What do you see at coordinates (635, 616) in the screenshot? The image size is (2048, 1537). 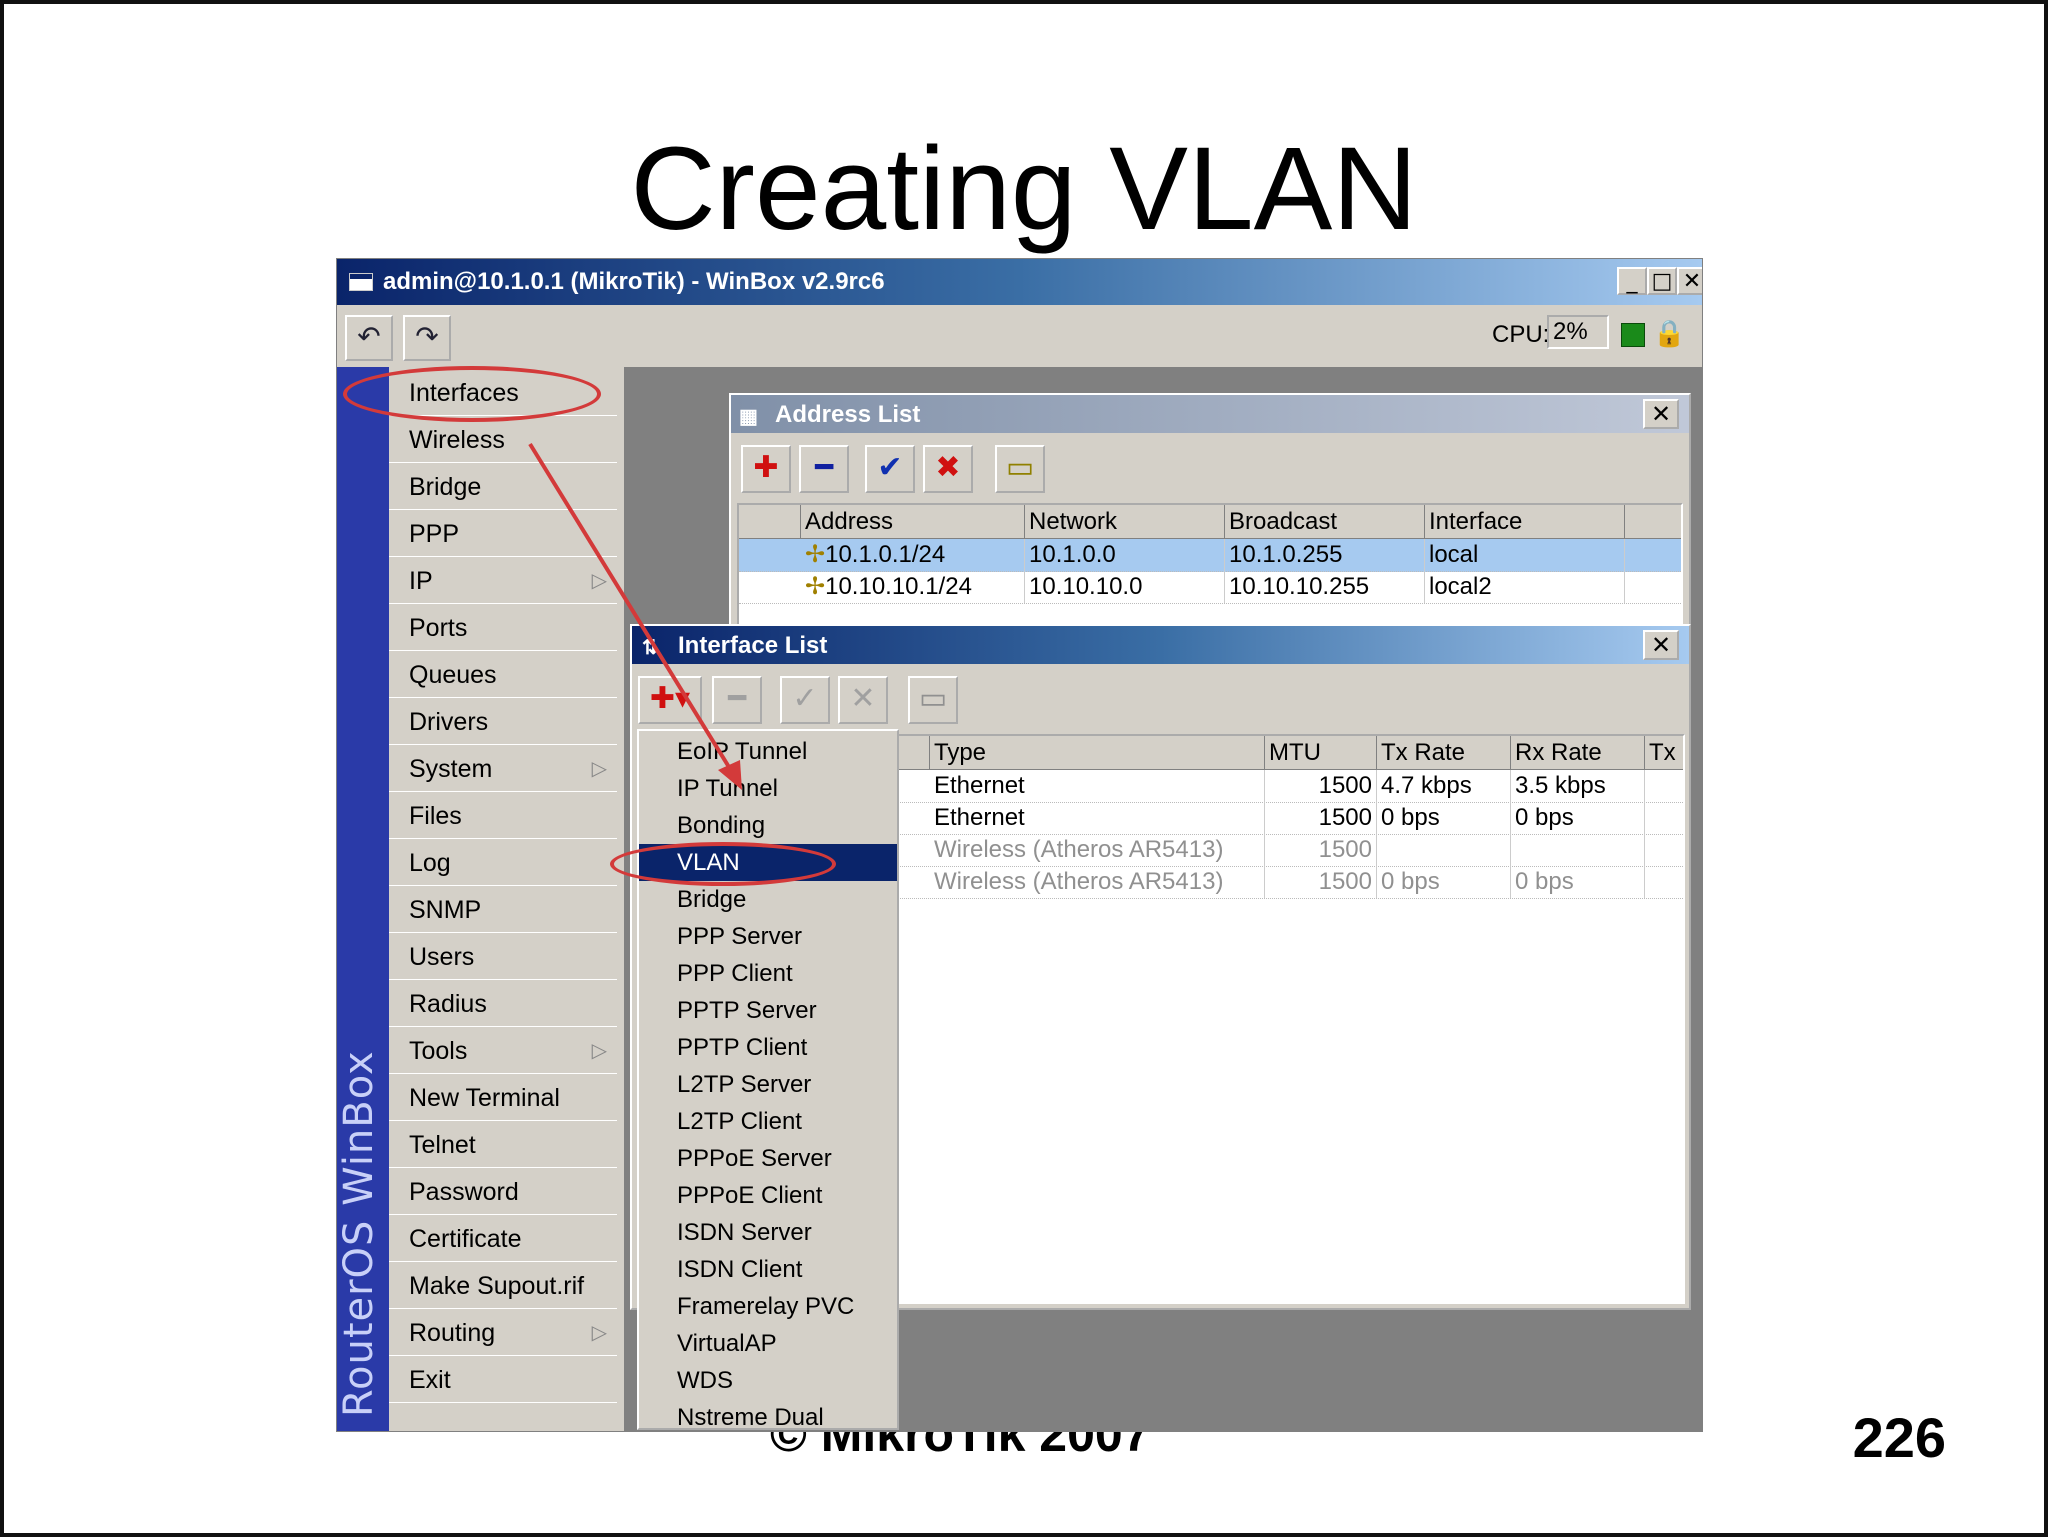 I see `annotation-arrow` at bounding box center [635, 616].